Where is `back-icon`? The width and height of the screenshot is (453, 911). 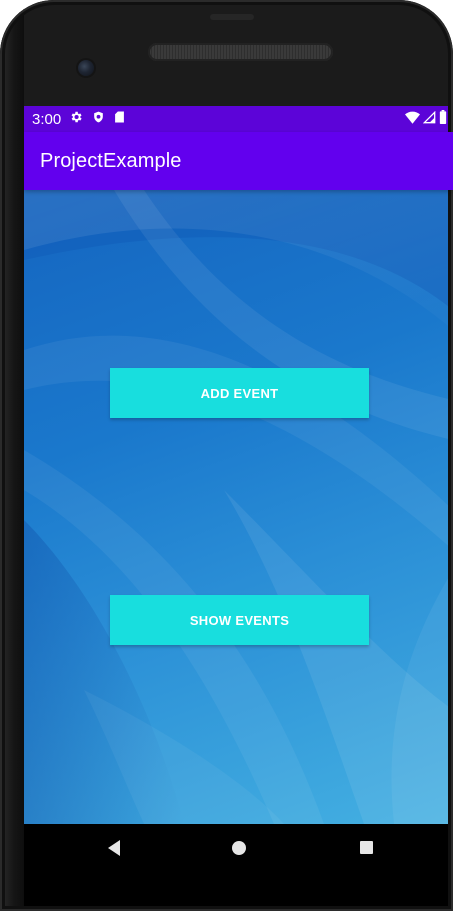
back-icon is located at coordinates (114, 850).